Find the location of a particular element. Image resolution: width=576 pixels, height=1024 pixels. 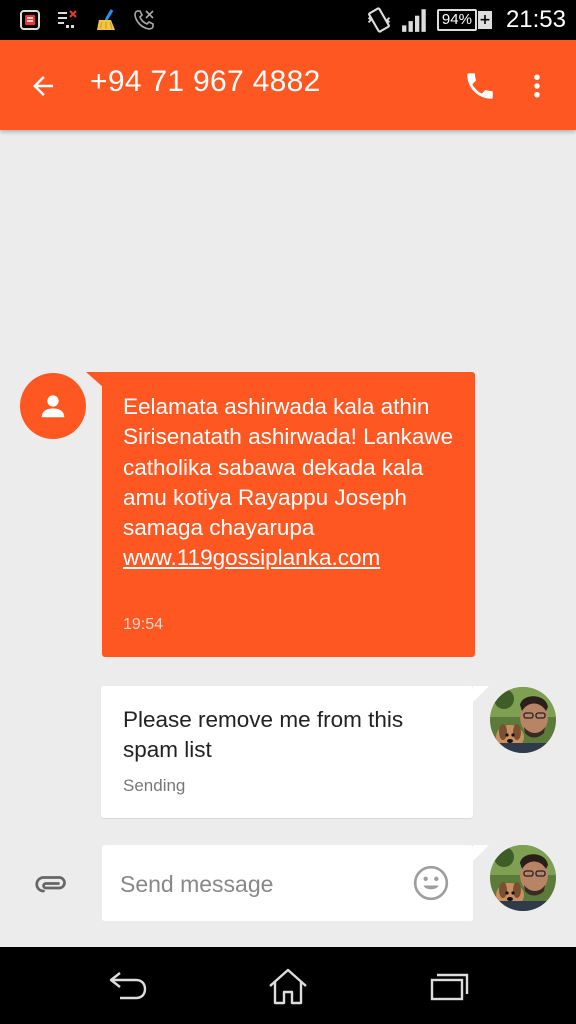

self-avatar-composer is located at coordinates (523, 878).